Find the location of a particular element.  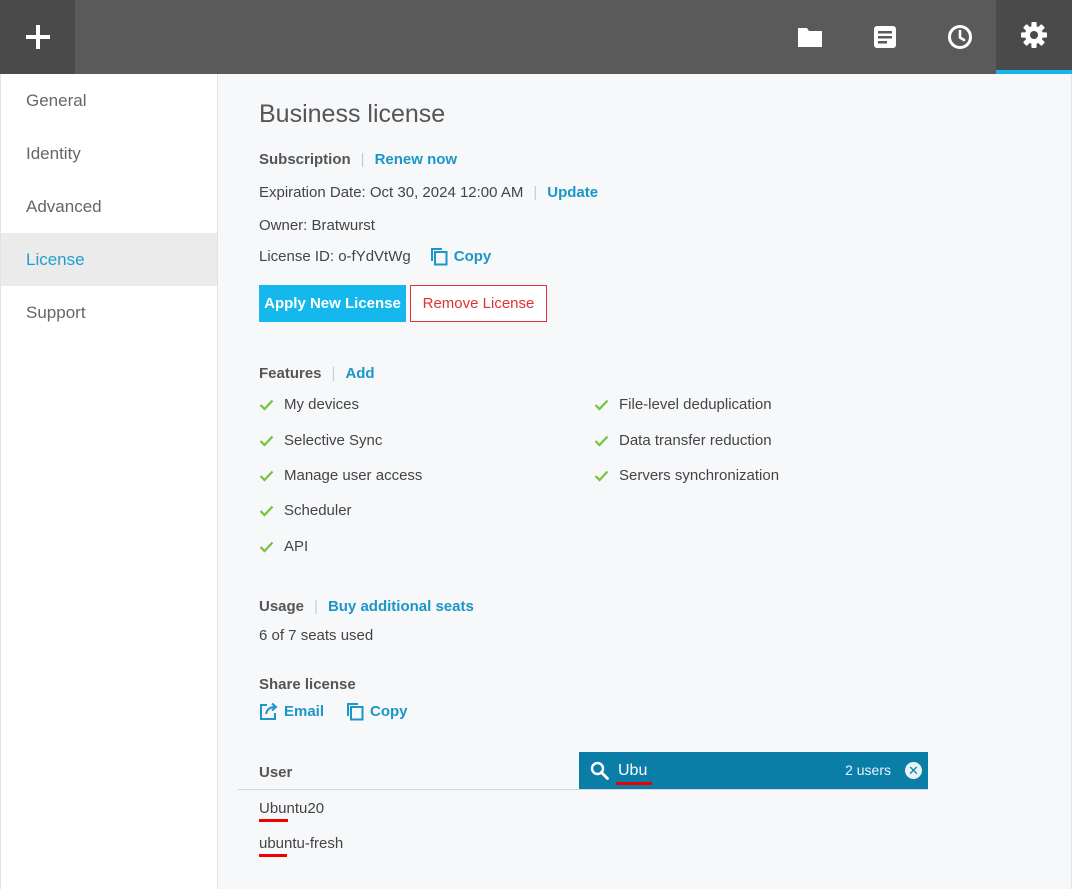

gear-icon is located at coordinates (1034, 35).